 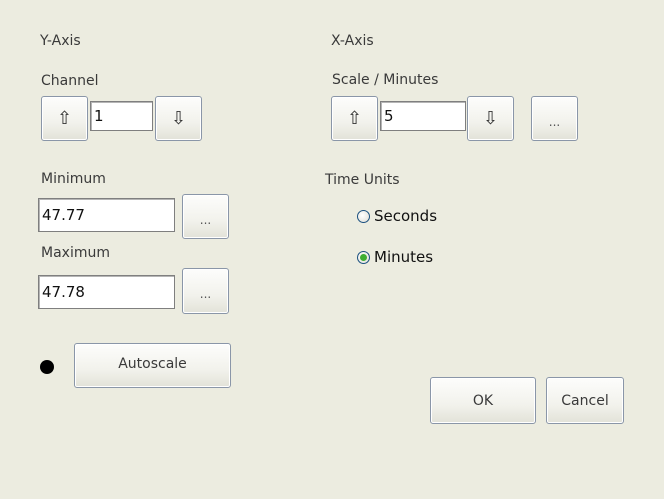 I want to click on radio-minutes-label: Minutes, so click(x=404, y=257).